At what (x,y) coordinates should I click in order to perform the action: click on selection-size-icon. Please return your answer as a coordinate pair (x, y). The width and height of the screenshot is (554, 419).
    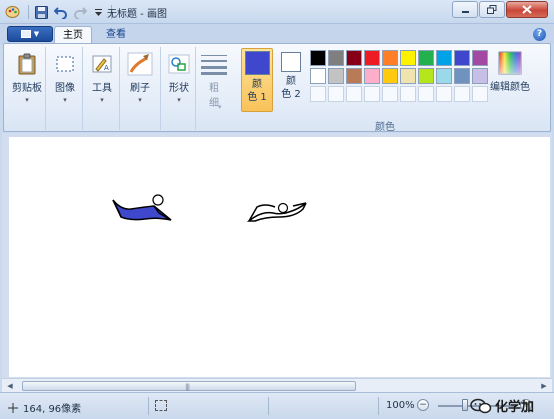
    Looking at the image, I should click on (161, 405).